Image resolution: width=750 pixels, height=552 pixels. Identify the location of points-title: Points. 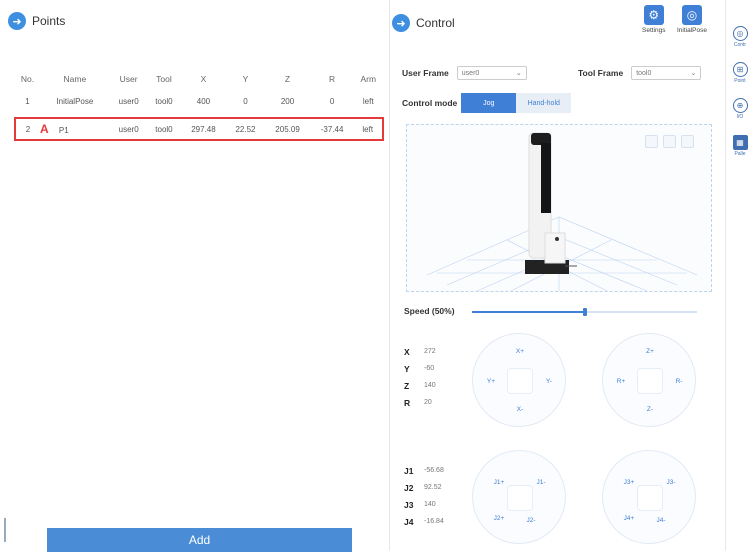
(49, 21).